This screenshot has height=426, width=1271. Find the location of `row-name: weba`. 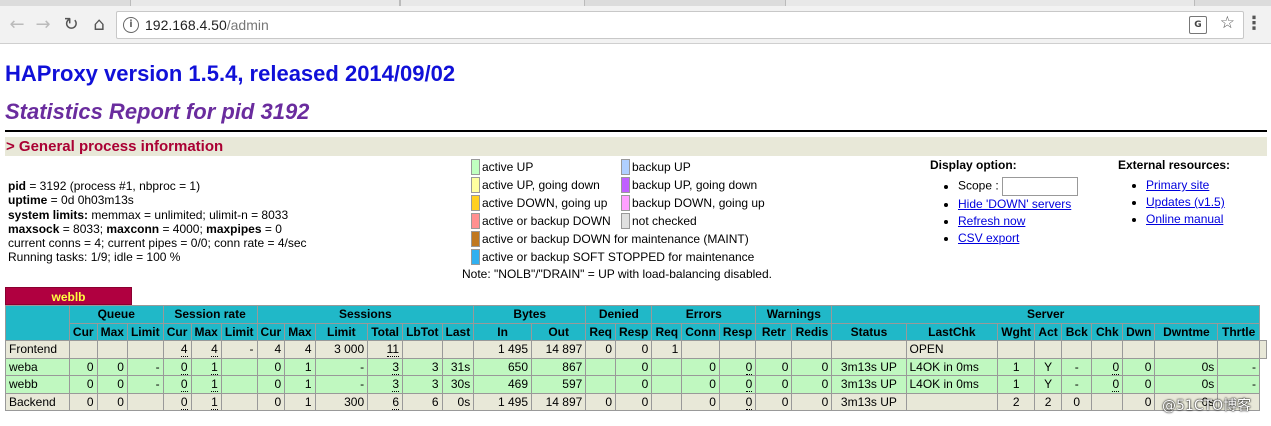

row-name: weba is located at coordinates (37, 366).